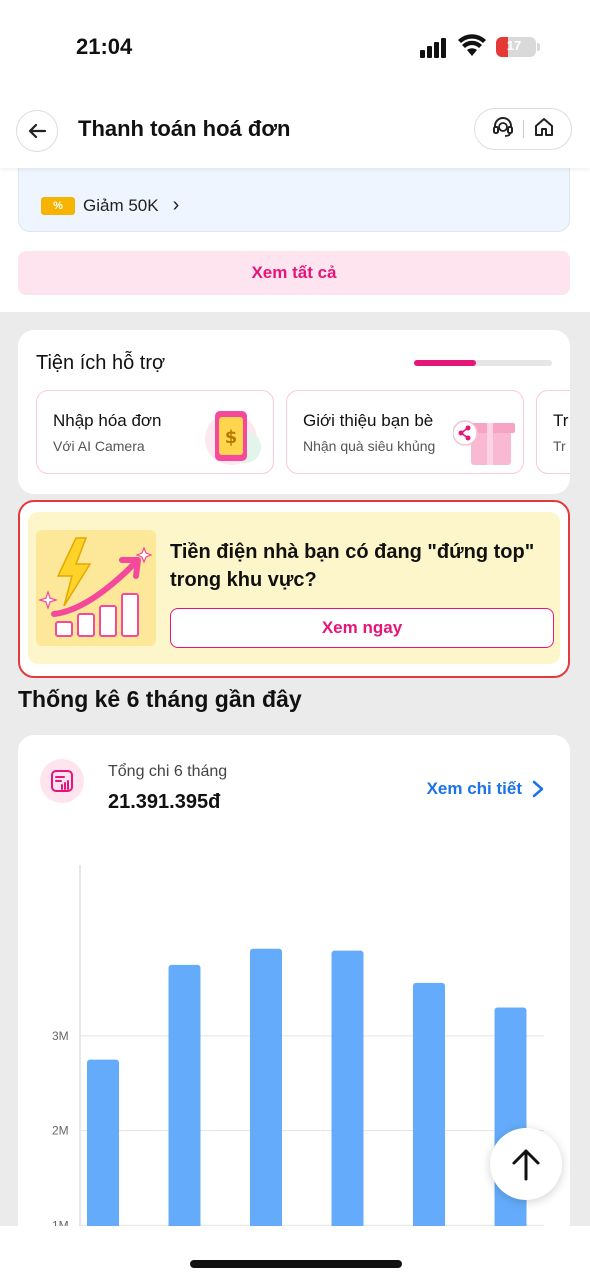 The width and height of the screenshot is (590, 1280). Describe the element at coordinates (368, 420) in the screenshot. I see `utility-item-title: Giới thiệu bạn bè` at that location.